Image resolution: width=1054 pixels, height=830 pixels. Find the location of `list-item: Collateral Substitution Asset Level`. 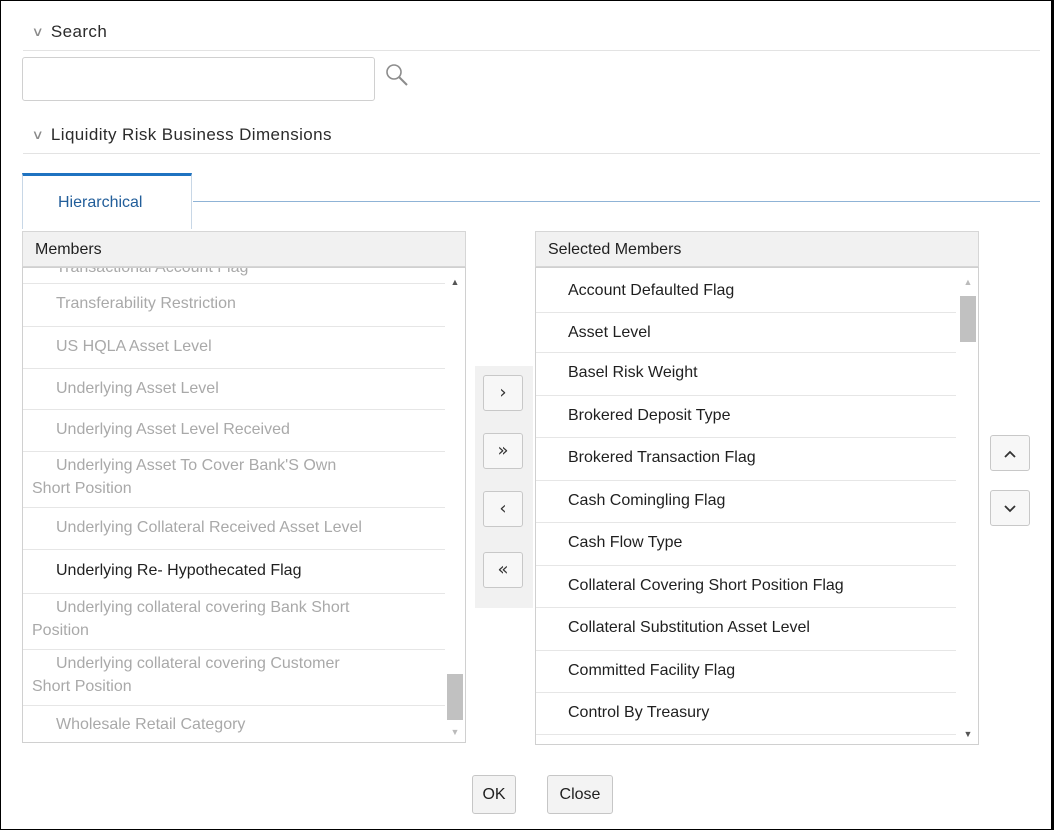

list-item: Collateral Substitution Asset Level is located at coordinates (746, 629).